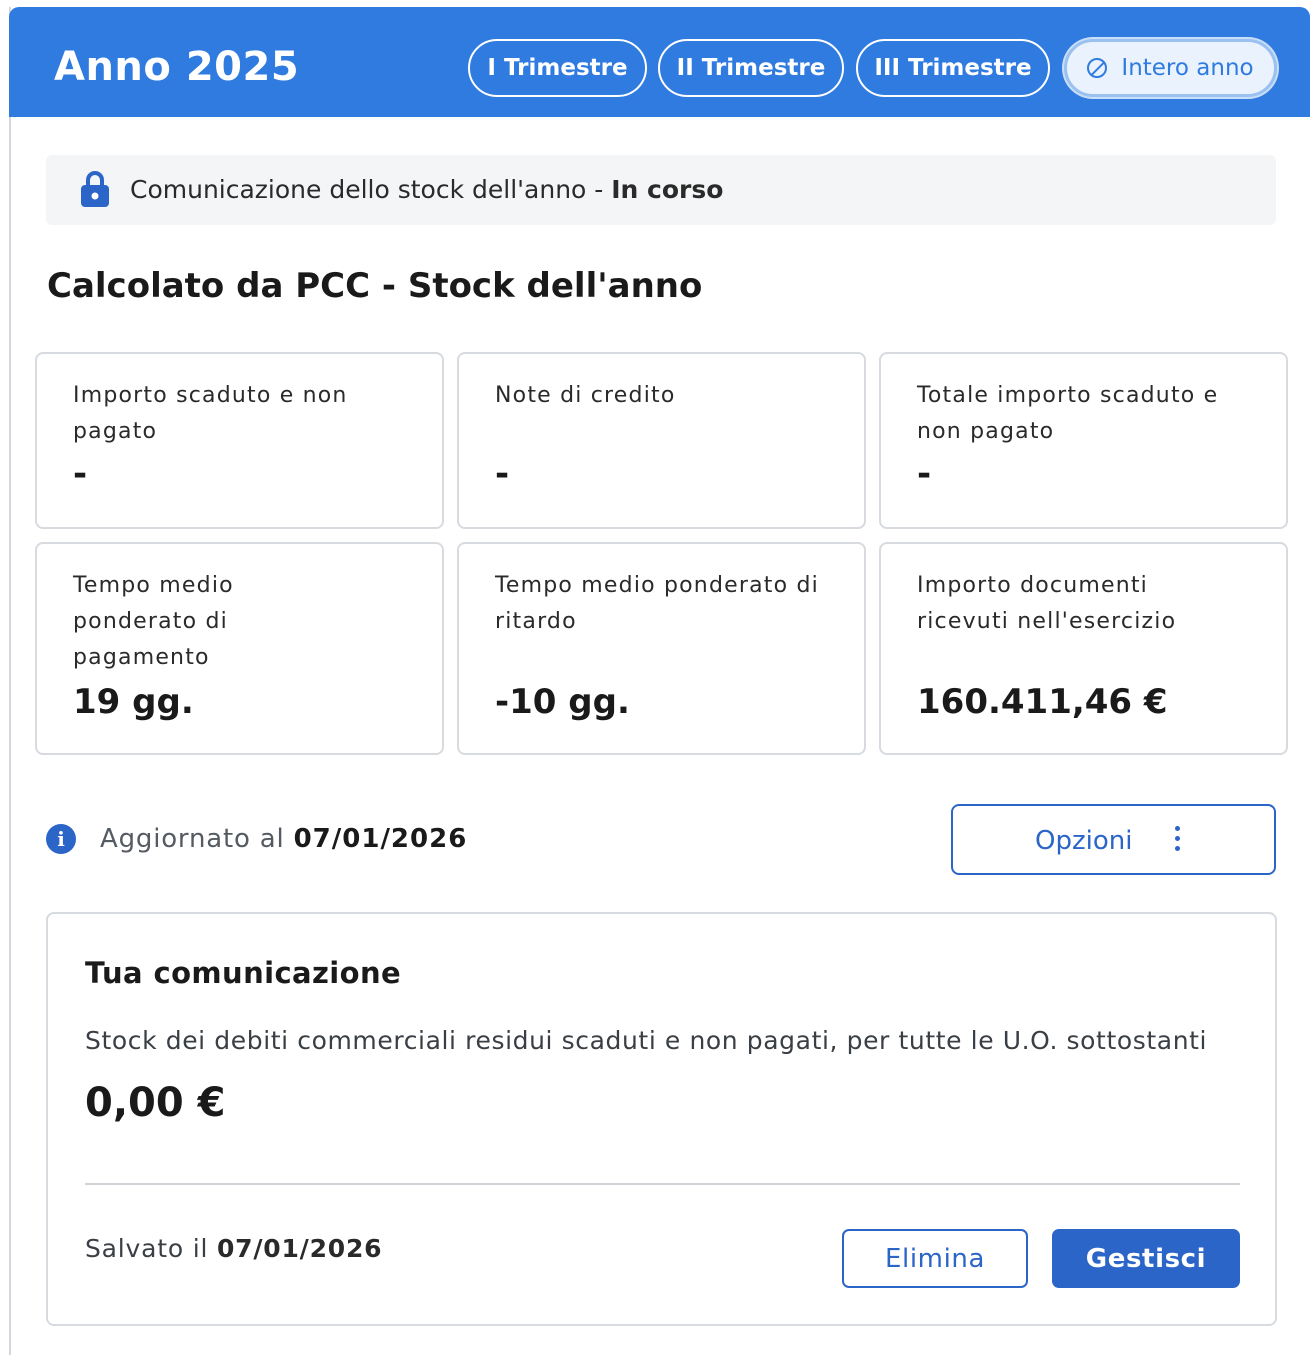  Describe the element at coordinates (1084, 841) in the screenshot. I see `options-label: Opzioni` at that location.